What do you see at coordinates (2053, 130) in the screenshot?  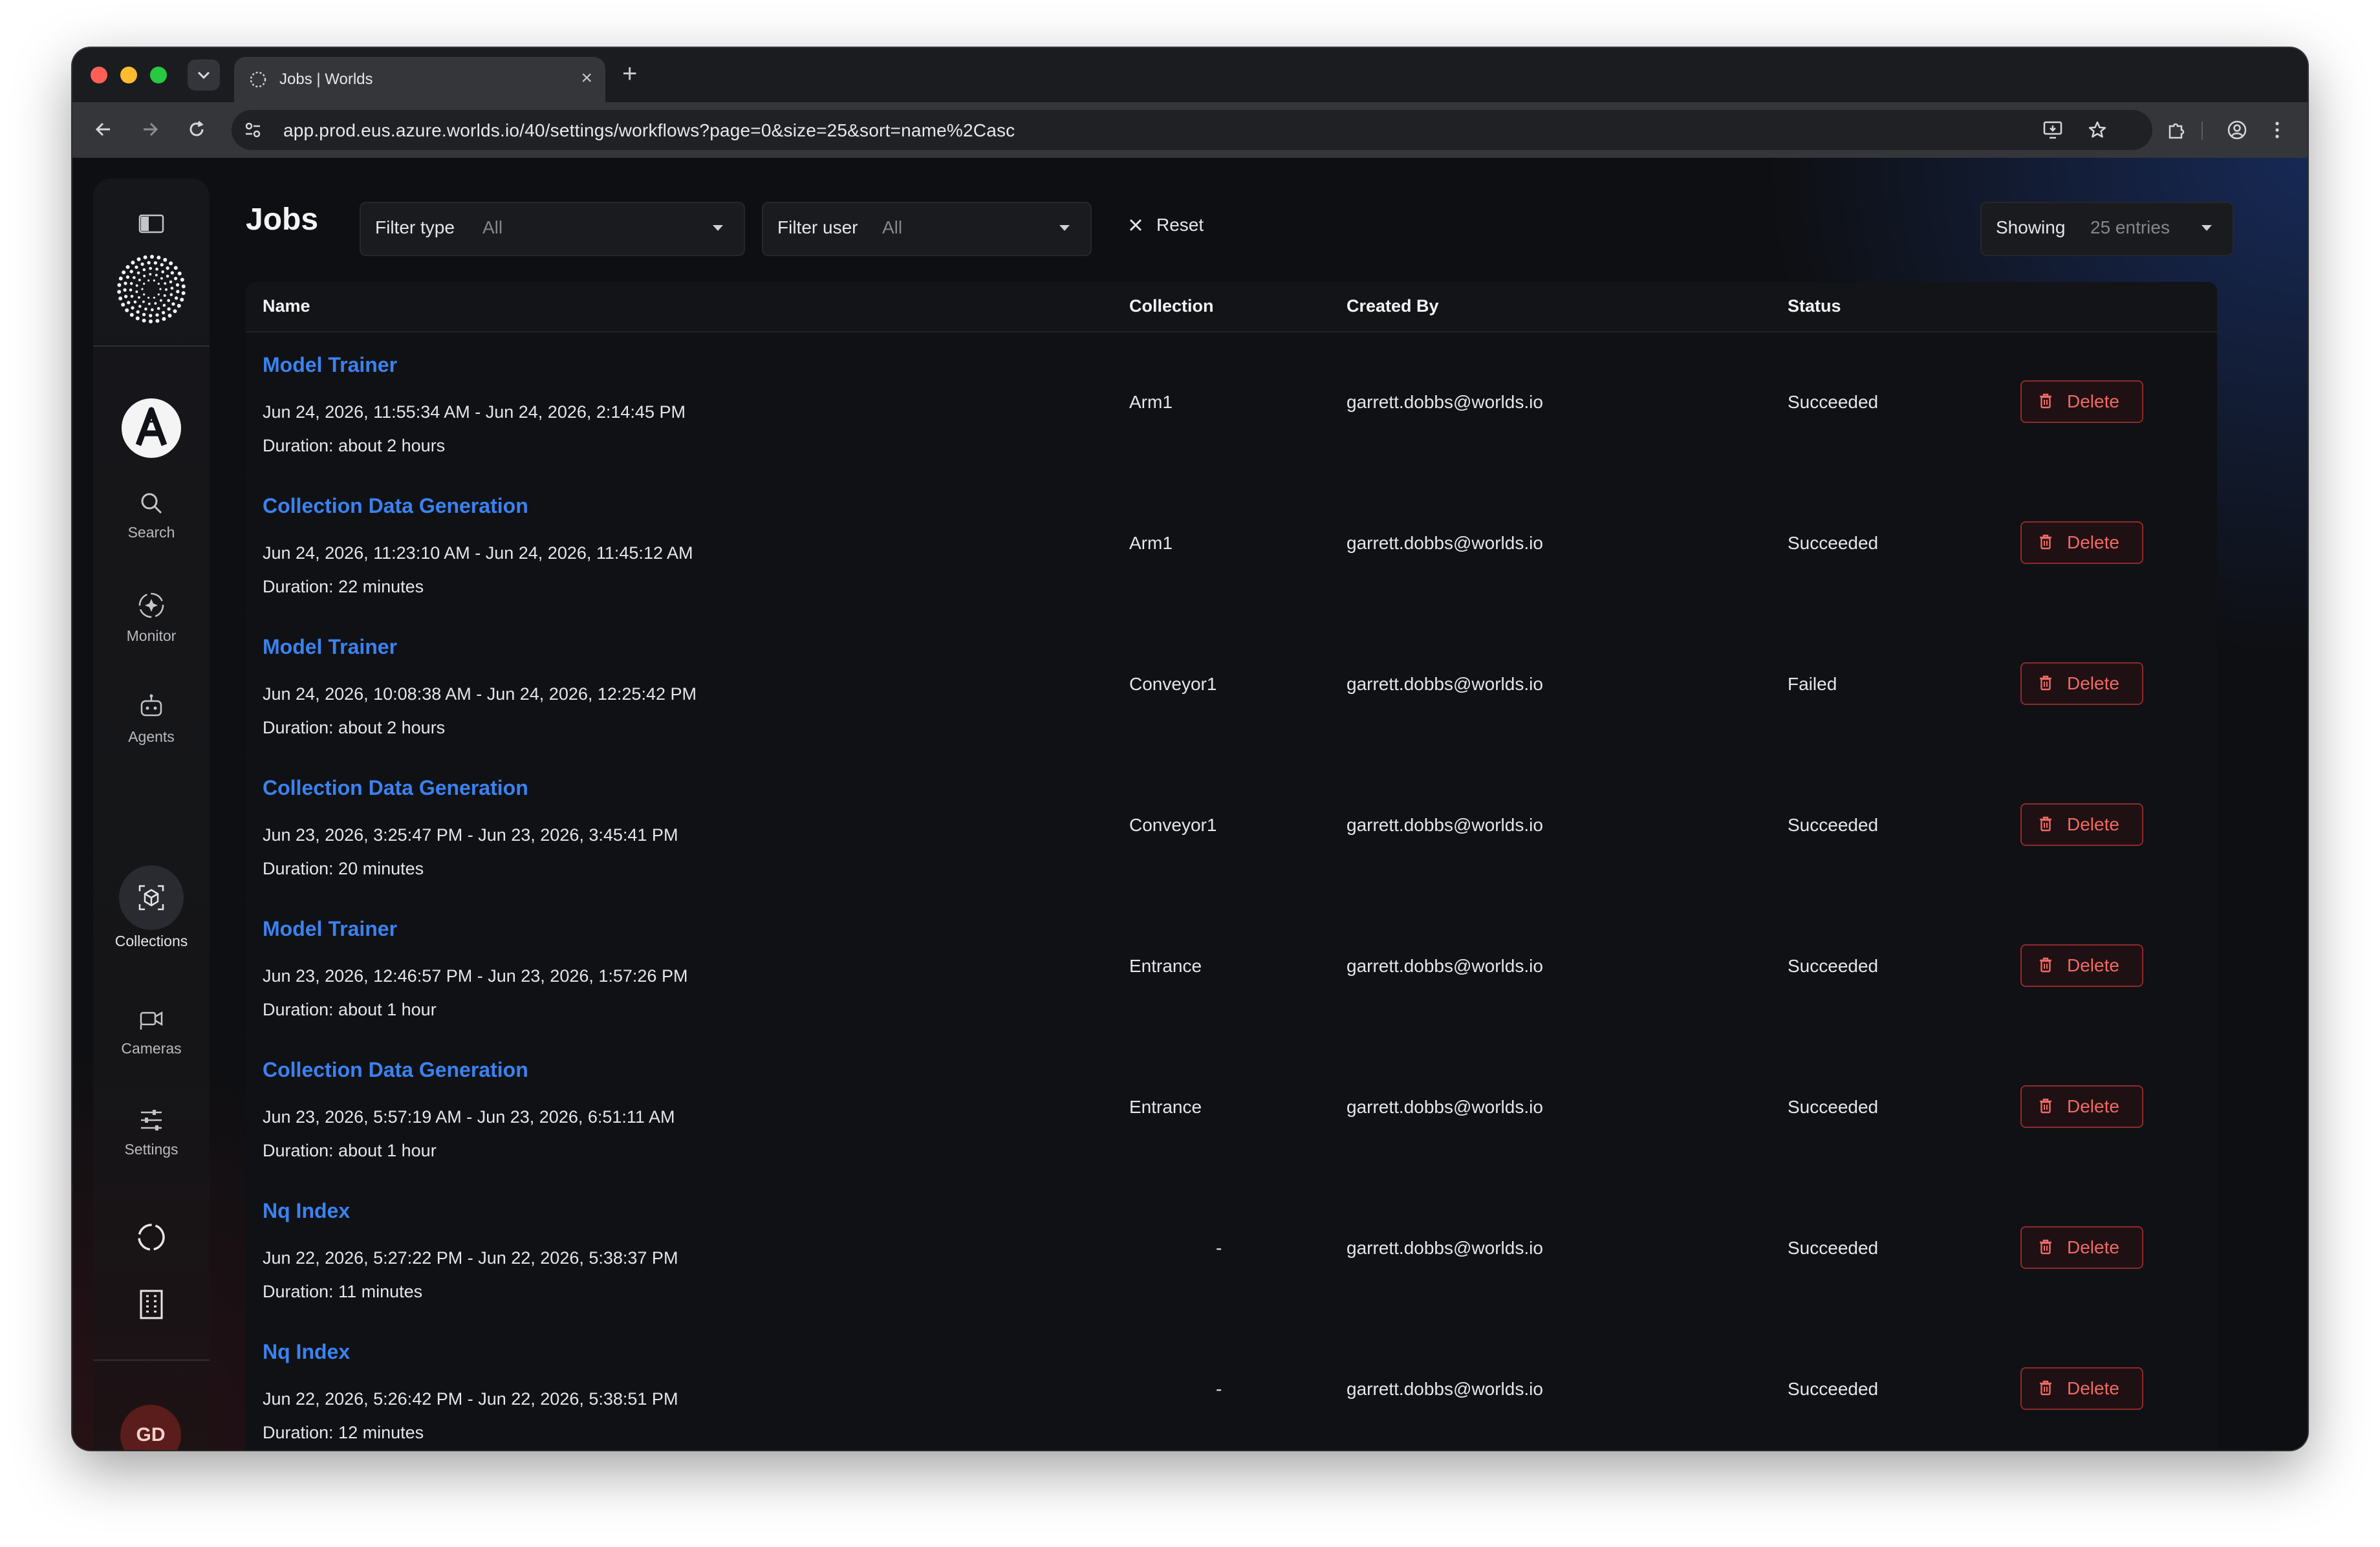 I see `install-app-button` at bounding box center [2053, 130].